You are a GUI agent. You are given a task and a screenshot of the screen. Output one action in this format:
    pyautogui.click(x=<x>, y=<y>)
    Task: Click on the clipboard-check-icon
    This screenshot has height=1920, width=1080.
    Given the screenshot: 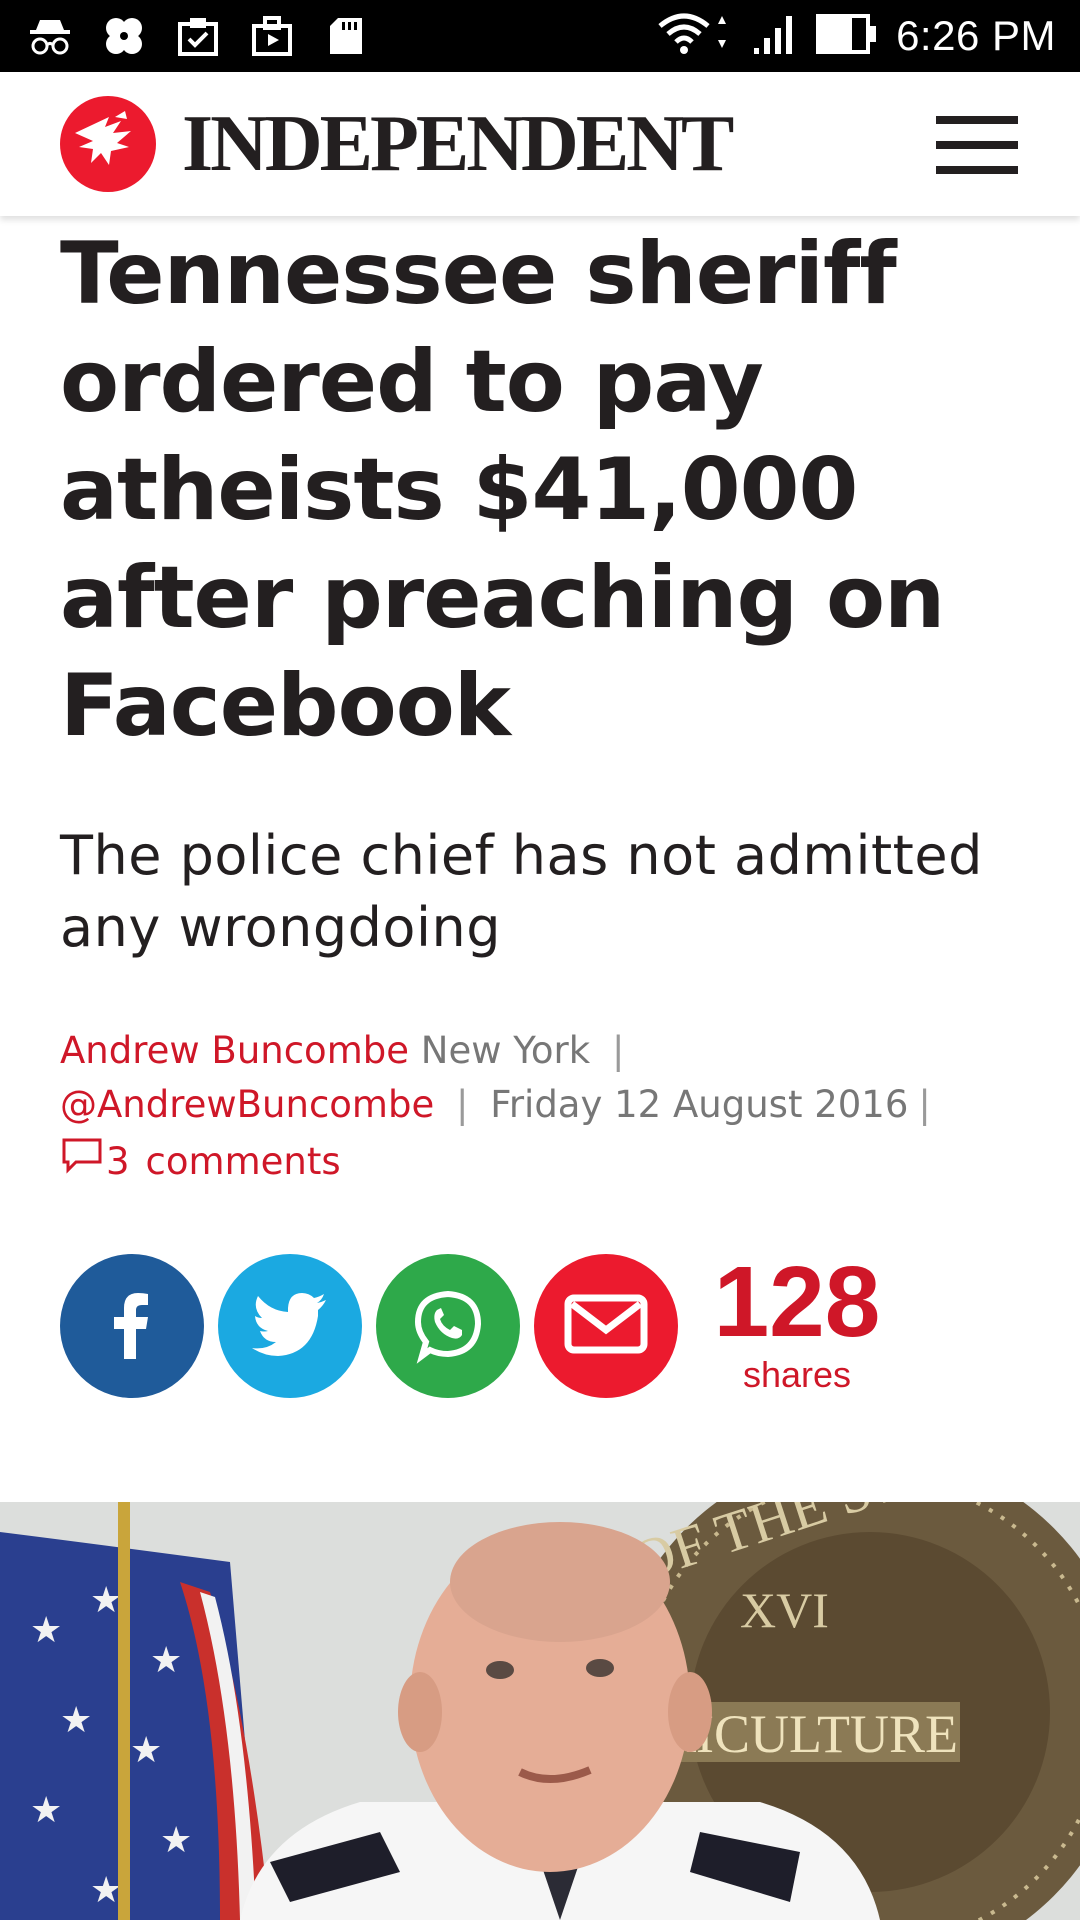 What is the action you would take?
    pyautogui.click(x=198, y=36)
    